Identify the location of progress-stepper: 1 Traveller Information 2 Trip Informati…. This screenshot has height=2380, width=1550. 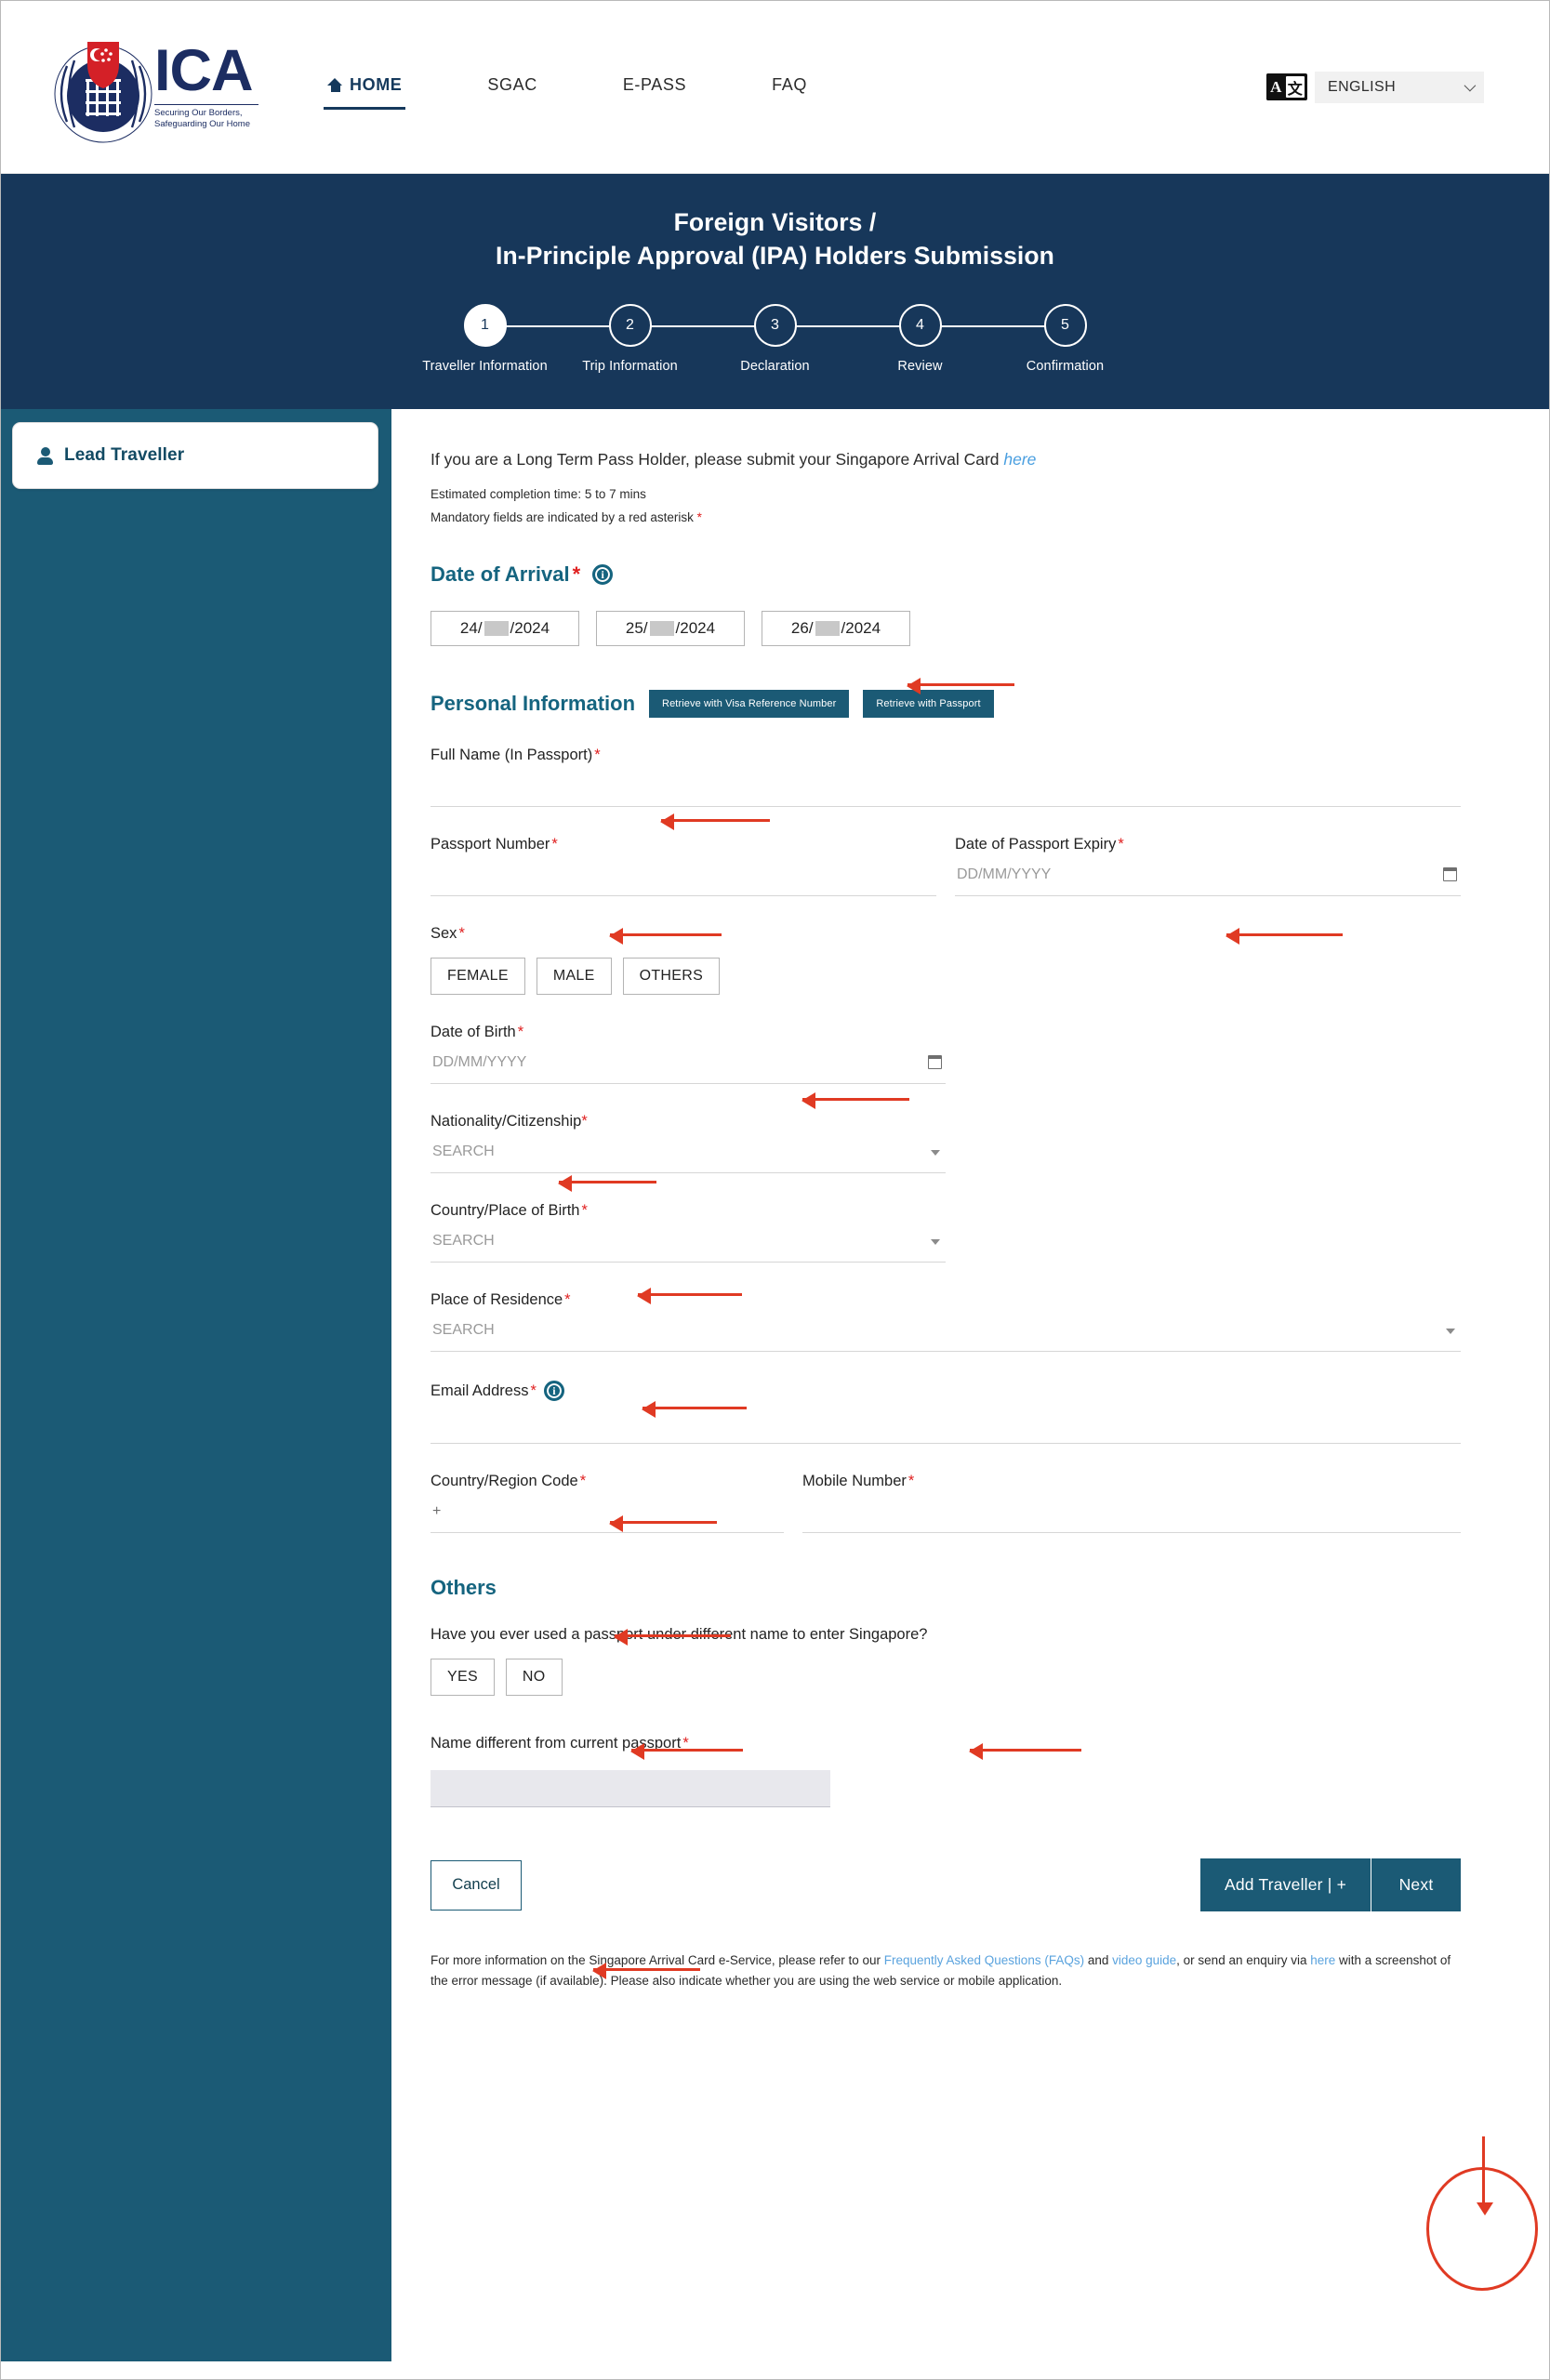
(775, 339).